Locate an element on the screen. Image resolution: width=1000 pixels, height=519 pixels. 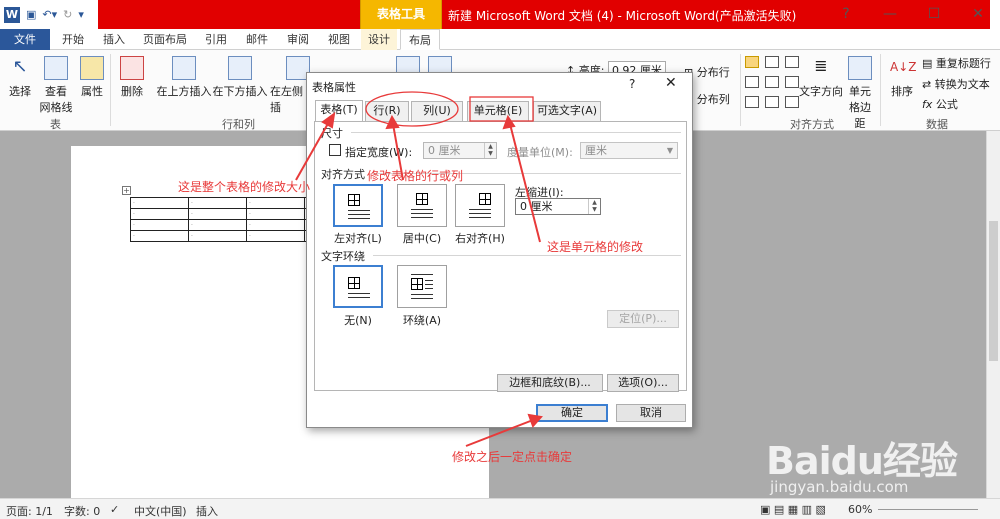
tab-layout: 布局 is located at coordinates (420, 39).